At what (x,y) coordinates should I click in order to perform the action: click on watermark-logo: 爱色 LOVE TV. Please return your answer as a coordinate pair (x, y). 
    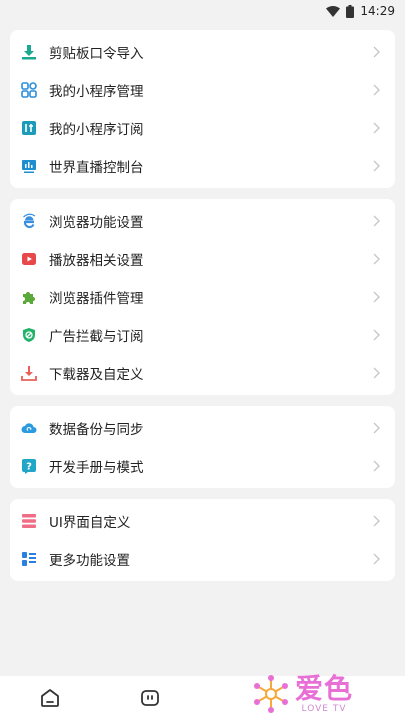
    Looking at the image, I should click on (321, 694).